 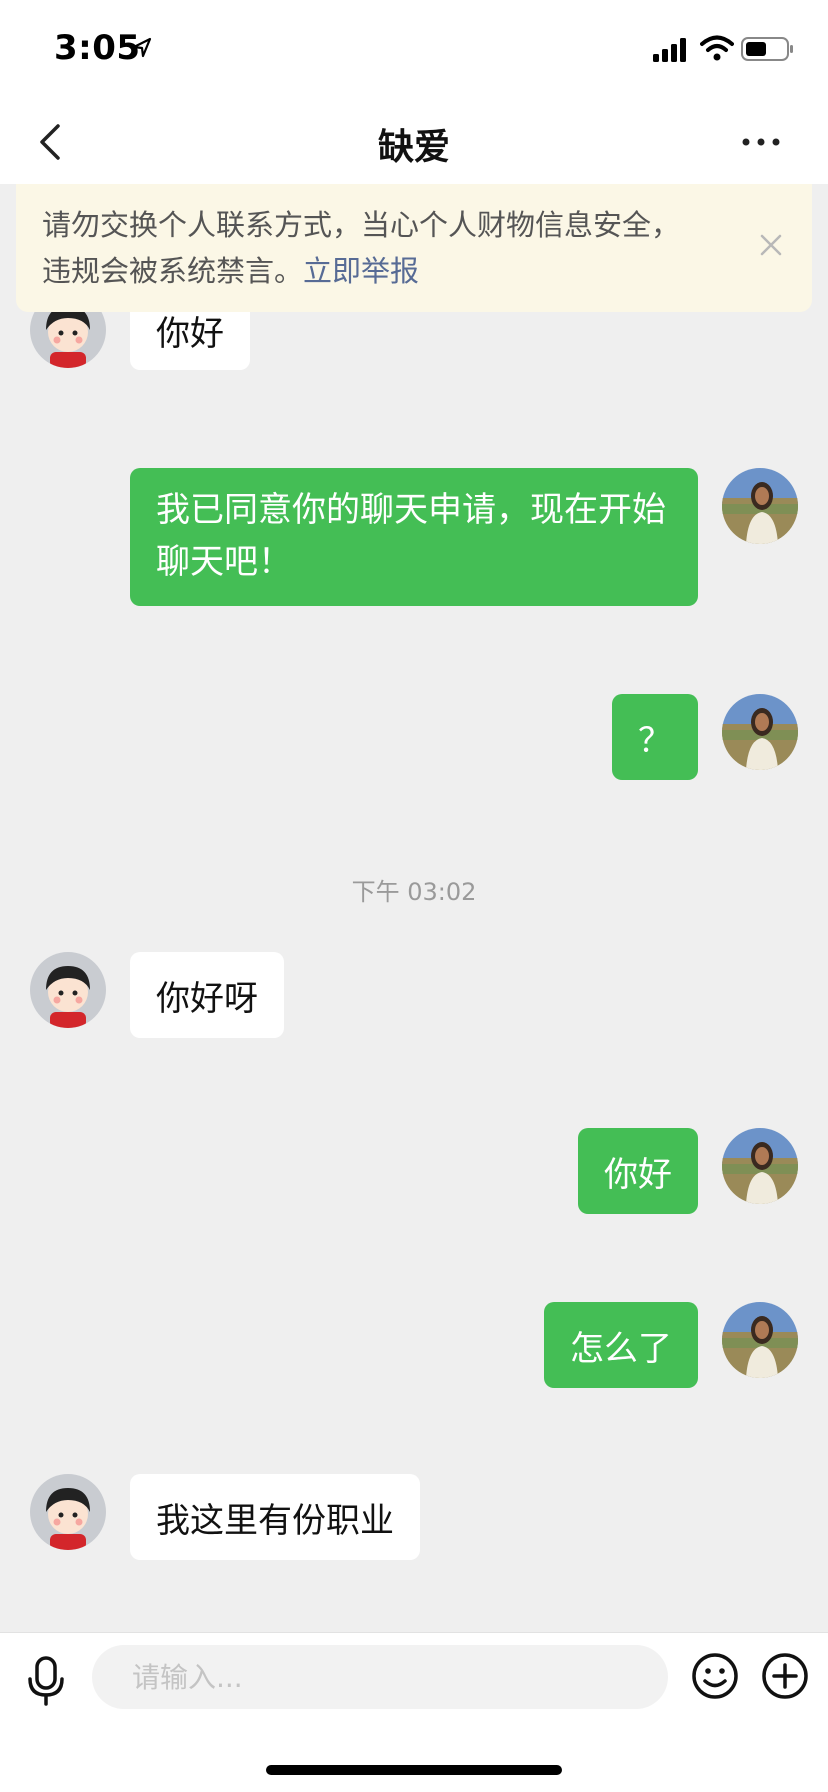 What do you see at coordinates (717, 48) in the screenshot?
I see `wifi-icon` at bounding box center [717, 48].